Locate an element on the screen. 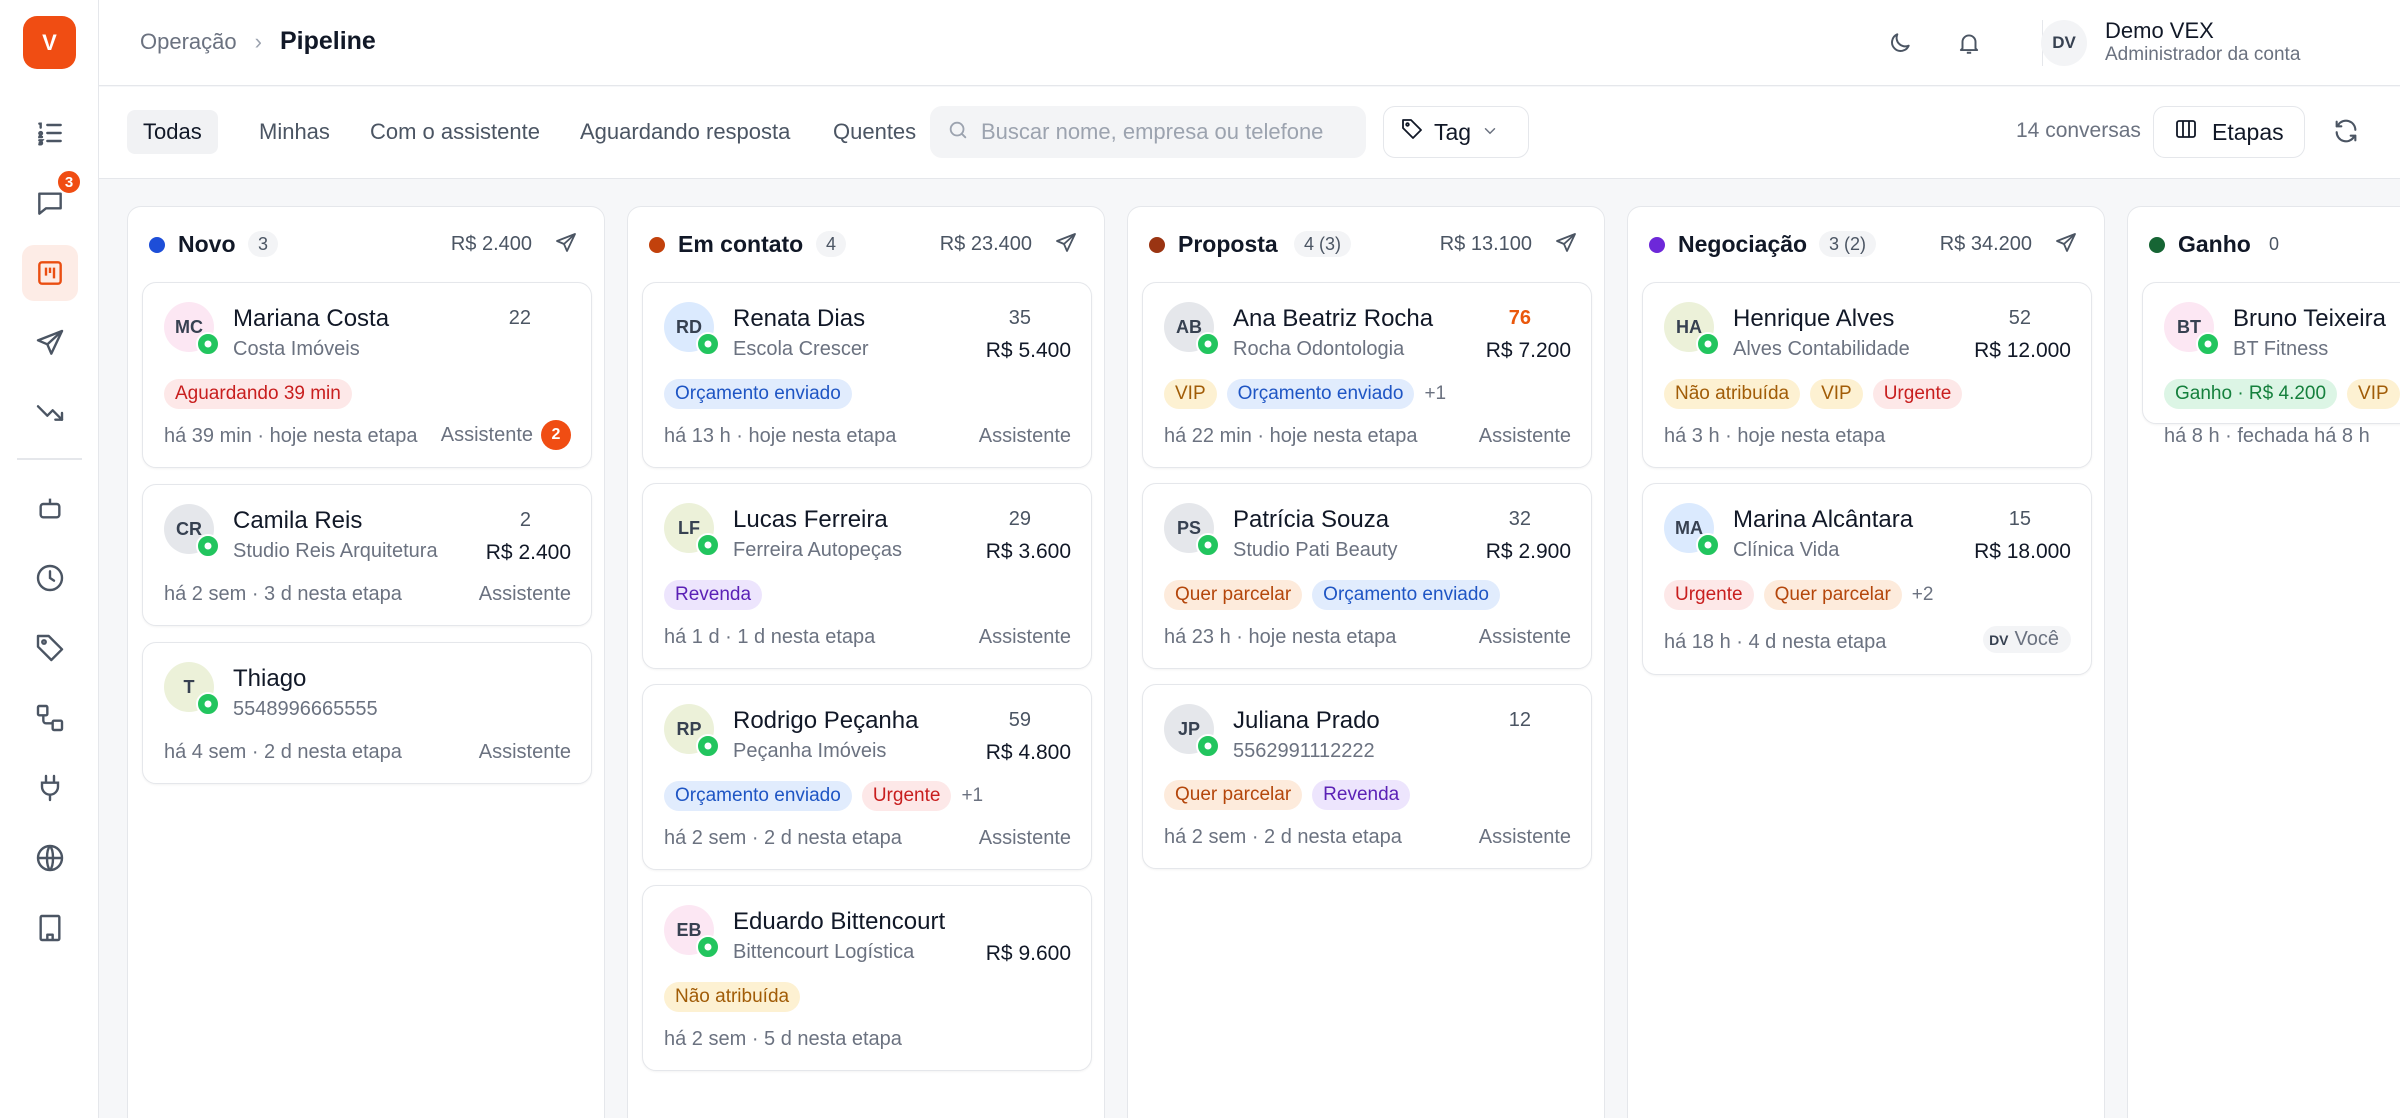 The image size is (2400, 1118). avatar: LF is located at coordinates (692, 530).